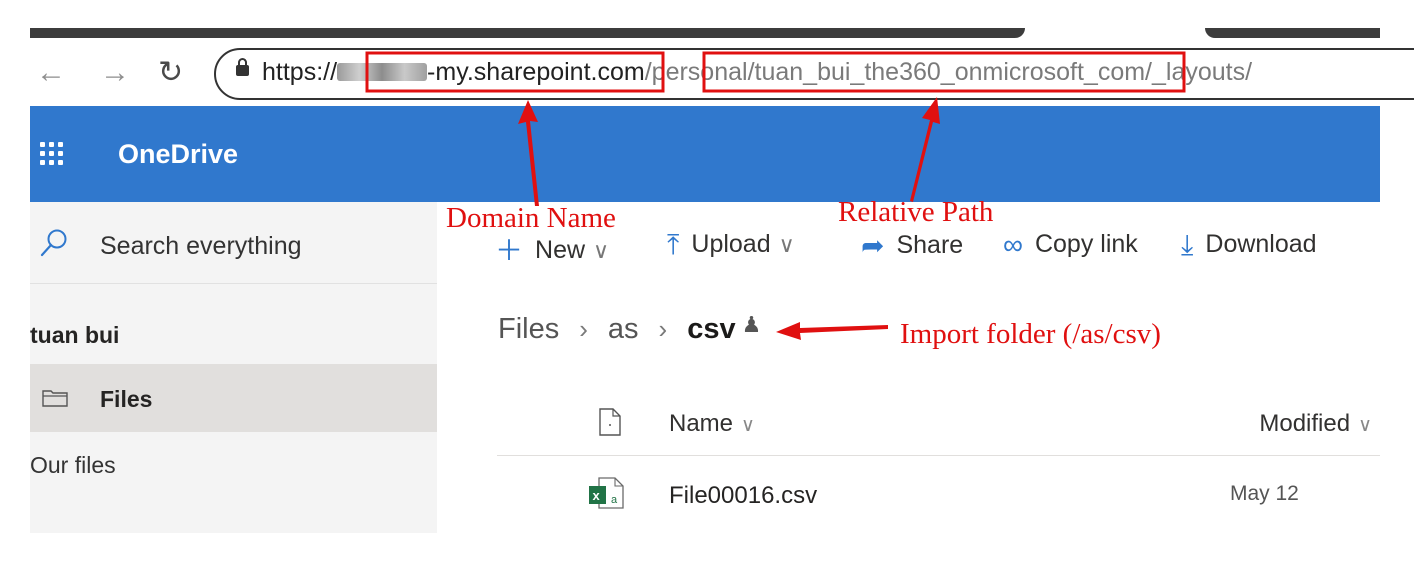 This screenshot has height=564, width=1414. What do you see at coordinates (1261, 244) in the screenshot?
I see `download-button-label: Download` at bounding box center [1261, 244].